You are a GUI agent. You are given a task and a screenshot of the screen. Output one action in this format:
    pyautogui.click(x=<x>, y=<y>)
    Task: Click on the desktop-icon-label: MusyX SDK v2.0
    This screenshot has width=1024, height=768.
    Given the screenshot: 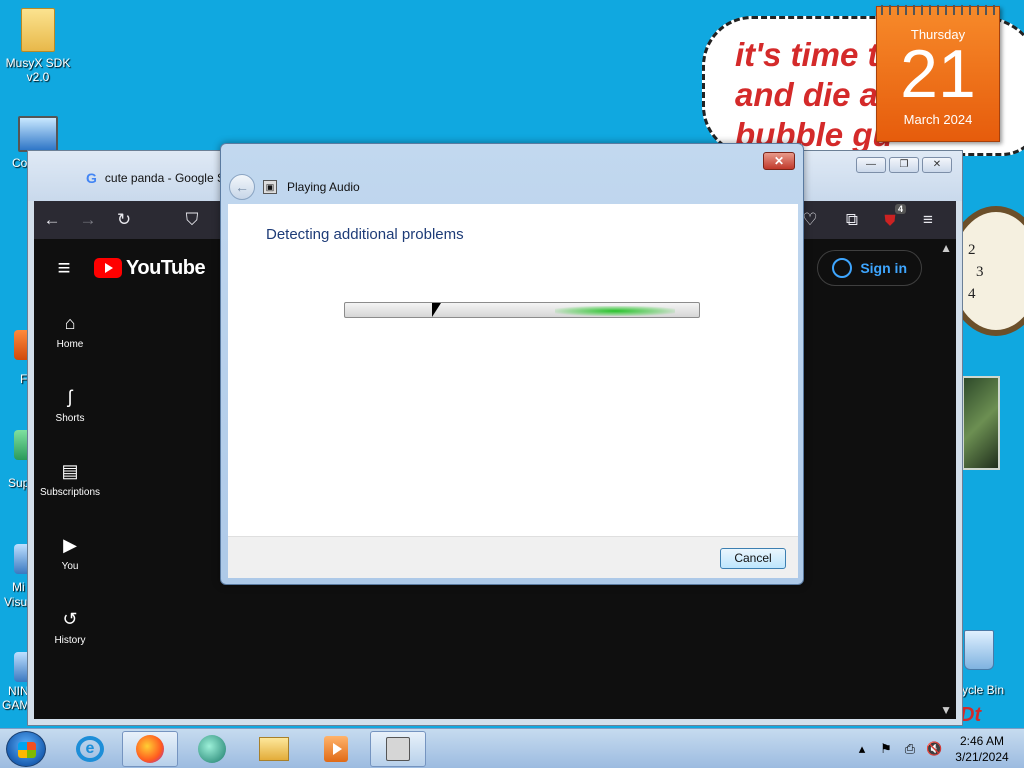 What is the action you would take?
    pyautogui.click(x=38, y=70)
    